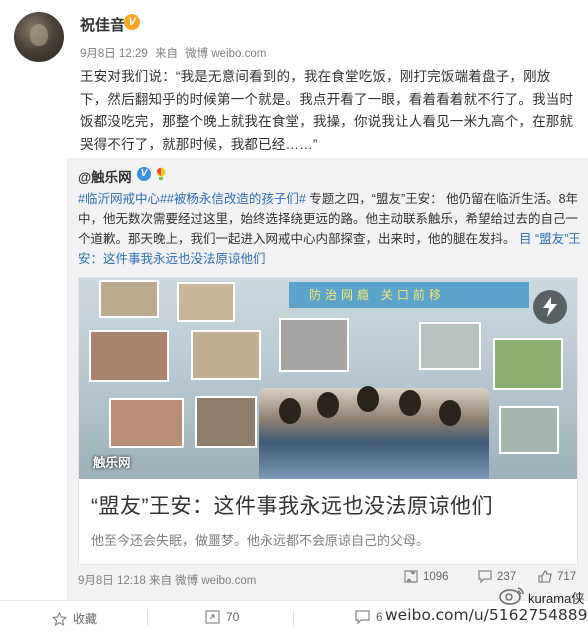  I want to click on image-watermark: 触乐网, so click(112, 463).